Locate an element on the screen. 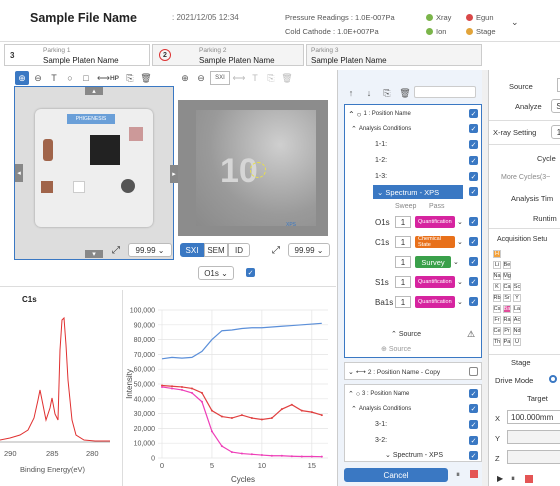  element-cell: H is located at coordinates (497, 254).